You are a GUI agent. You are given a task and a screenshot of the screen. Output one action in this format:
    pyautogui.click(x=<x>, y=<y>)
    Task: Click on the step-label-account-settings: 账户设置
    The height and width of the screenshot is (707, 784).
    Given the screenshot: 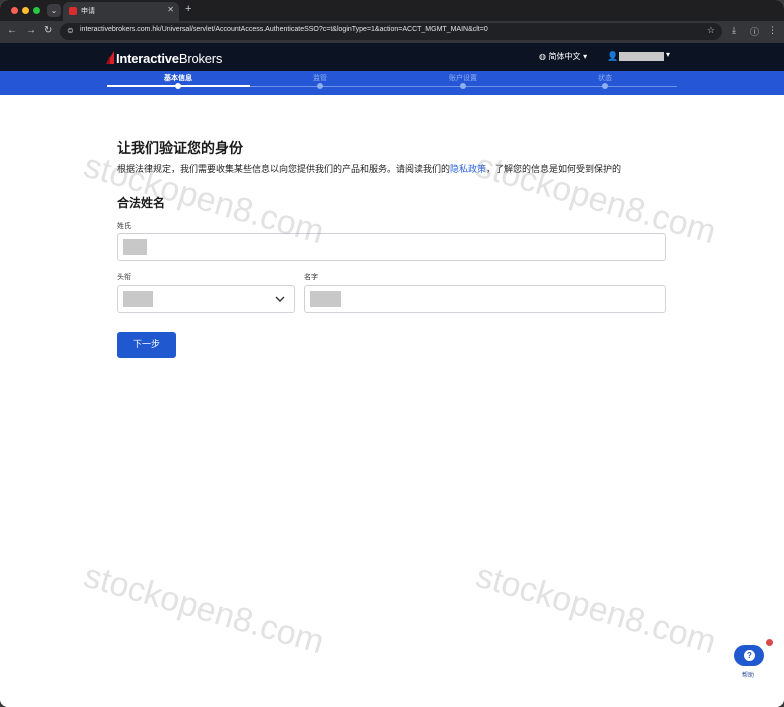 What is the action you would take?
    pyautogui.click(x=463, y=78)
    